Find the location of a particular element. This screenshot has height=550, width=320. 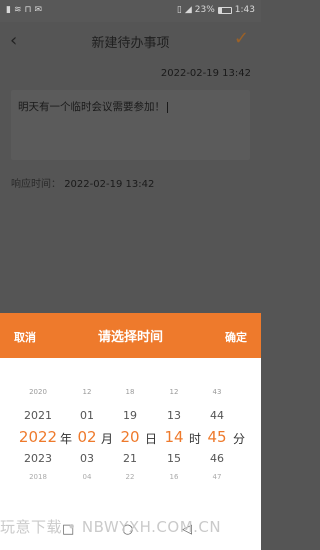

wheel-item: 43 is located at coordinates (217, 392).